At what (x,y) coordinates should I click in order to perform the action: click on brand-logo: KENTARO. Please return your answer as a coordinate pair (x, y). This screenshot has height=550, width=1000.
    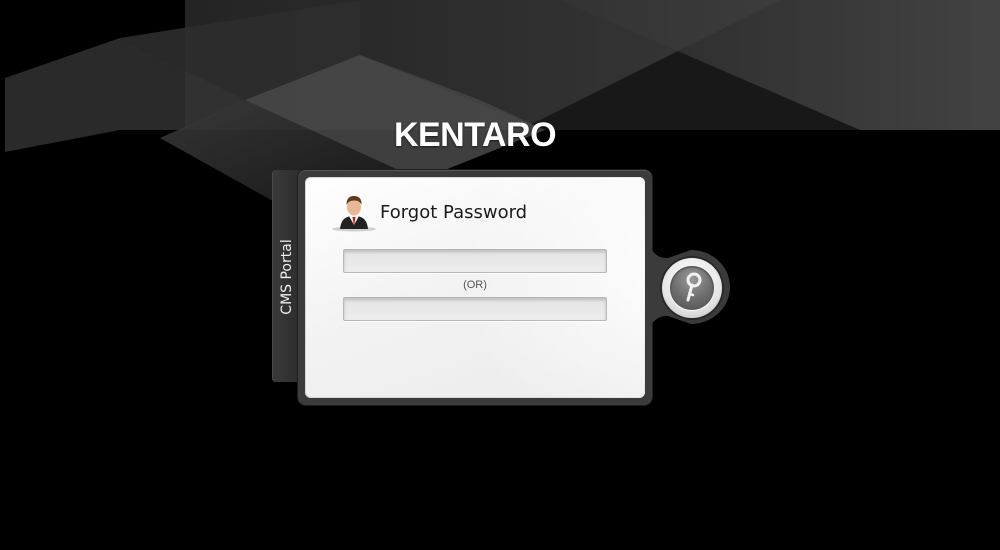
    Looking at the image, I should click on (475, 135).